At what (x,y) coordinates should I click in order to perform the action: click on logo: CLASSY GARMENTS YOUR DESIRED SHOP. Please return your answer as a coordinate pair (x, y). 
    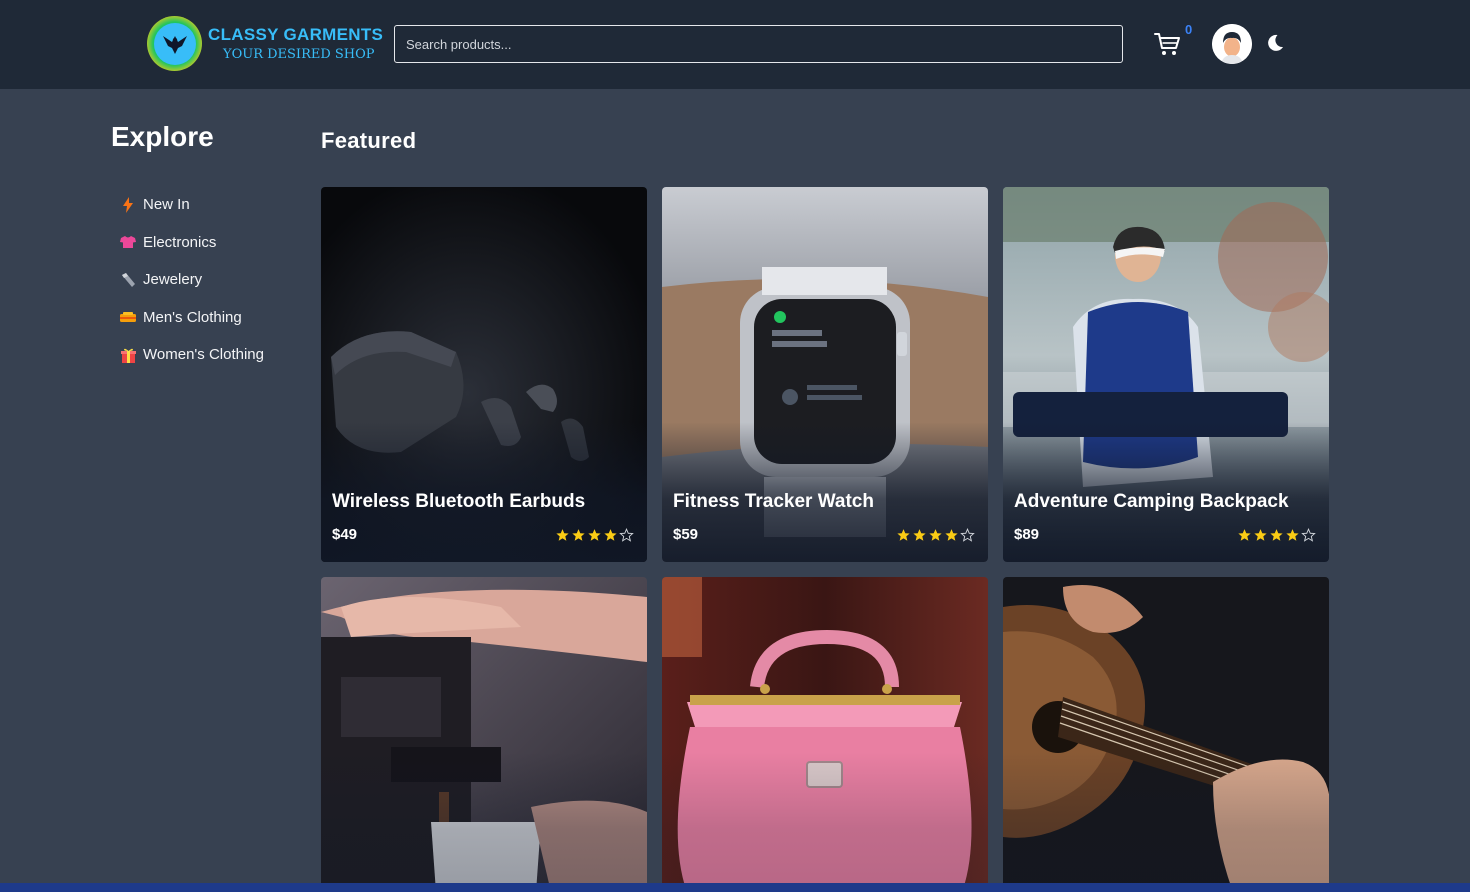
    Looking at the image, I should click on (265, 43).